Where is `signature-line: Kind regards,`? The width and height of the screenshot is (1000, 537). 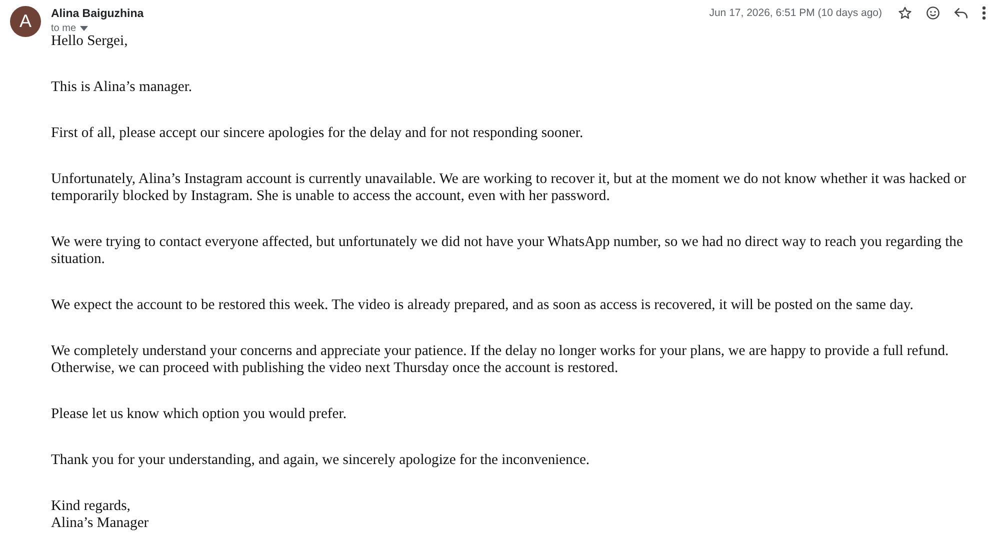 signature-line: Kind regards, is located at coordinates (91, 506).